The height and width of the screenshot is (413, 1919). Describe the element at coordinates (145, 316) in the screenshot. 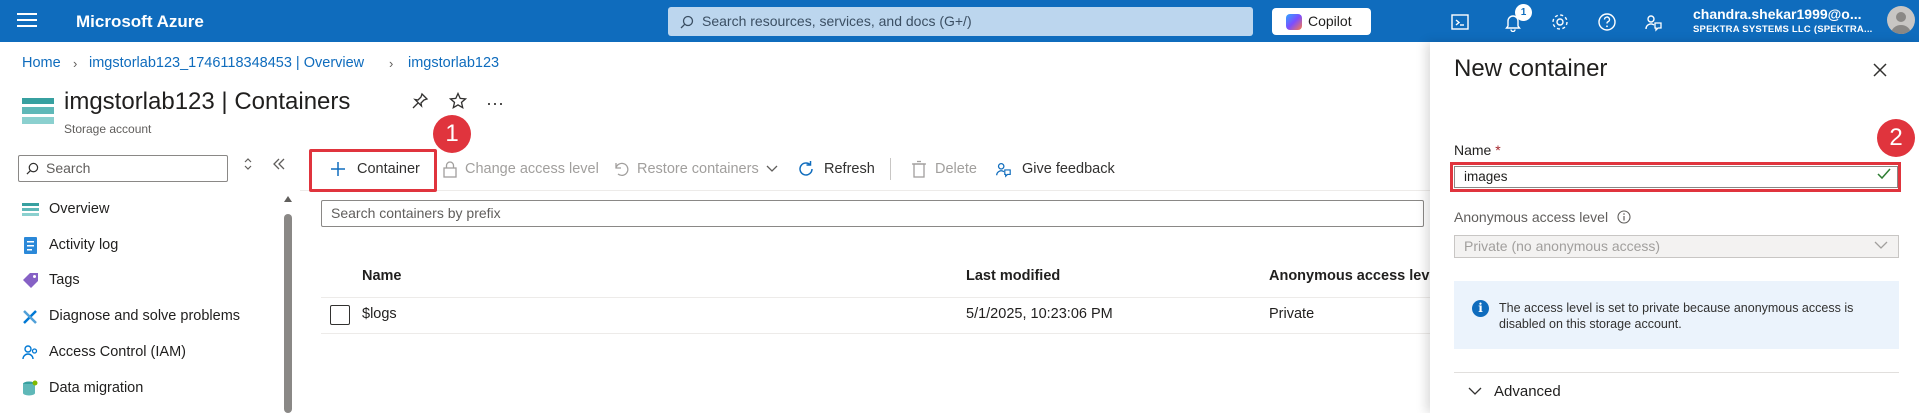

I see `sidebar-item-label: Diagnose and solve problems` at that location.